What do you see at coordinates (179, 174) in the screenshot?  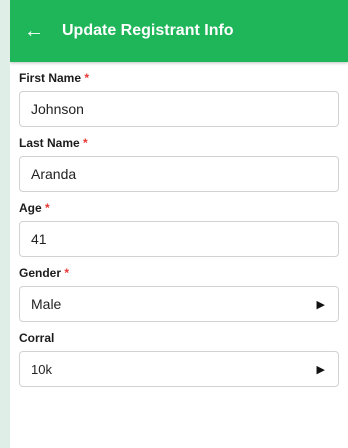 I see `last-name-input: Aranda` at bounding box center [179, 174].